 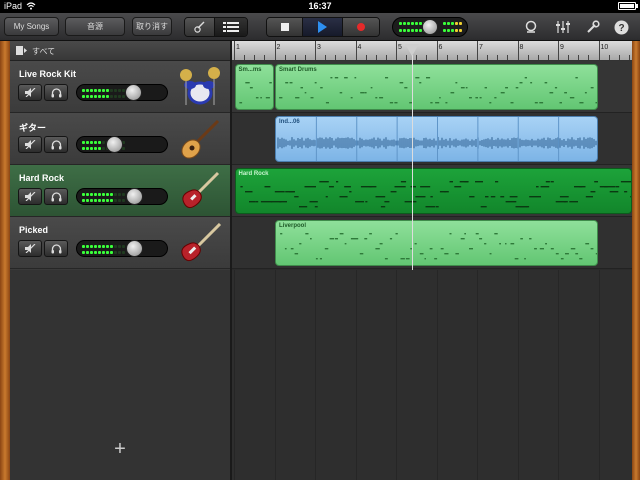 I want to click on settings-button, so click(x=593, y=27).